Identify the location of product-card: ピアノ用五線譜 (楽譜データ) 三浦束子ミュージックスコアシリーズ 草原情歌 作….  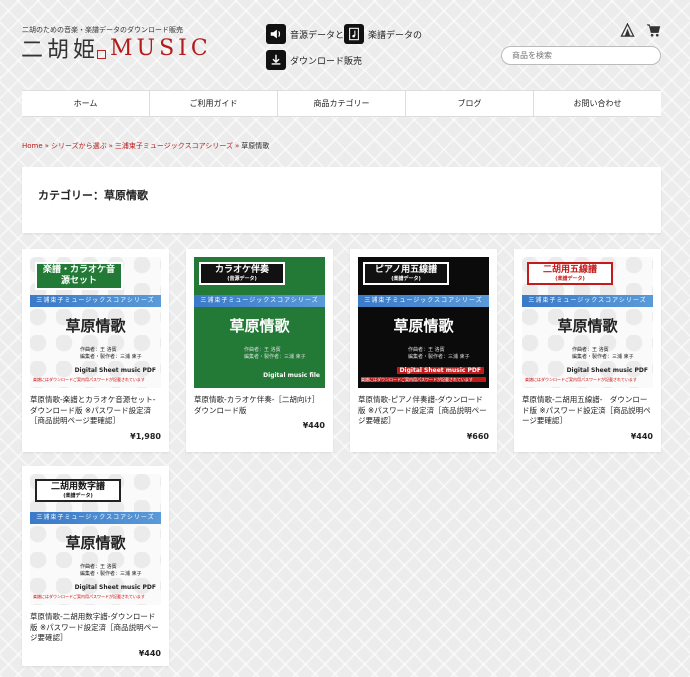
(423, 350).